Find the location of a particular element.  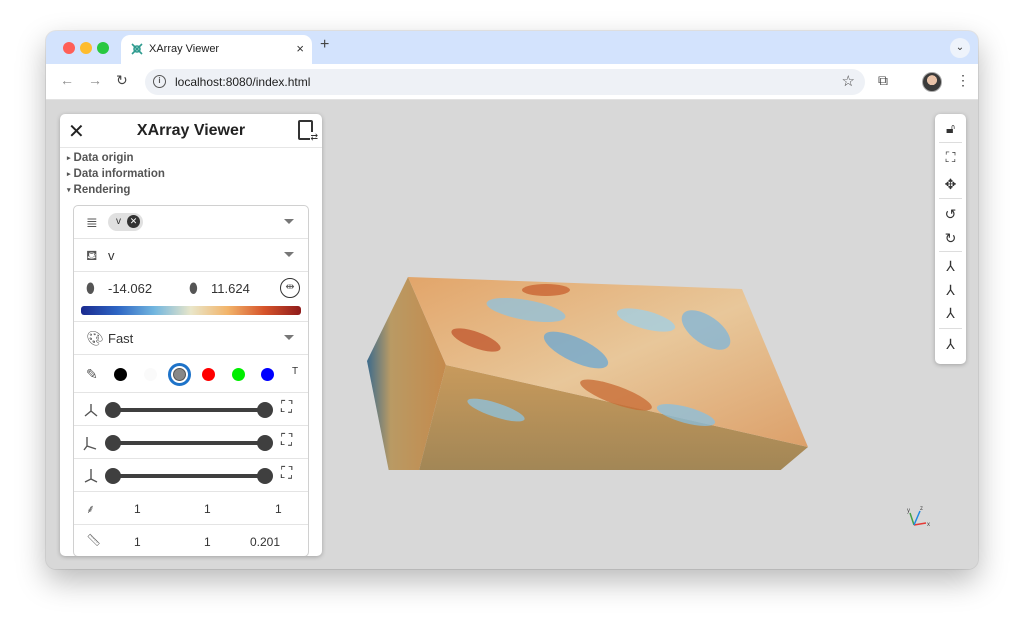

swatch-black is located at coordinates (120, 374).